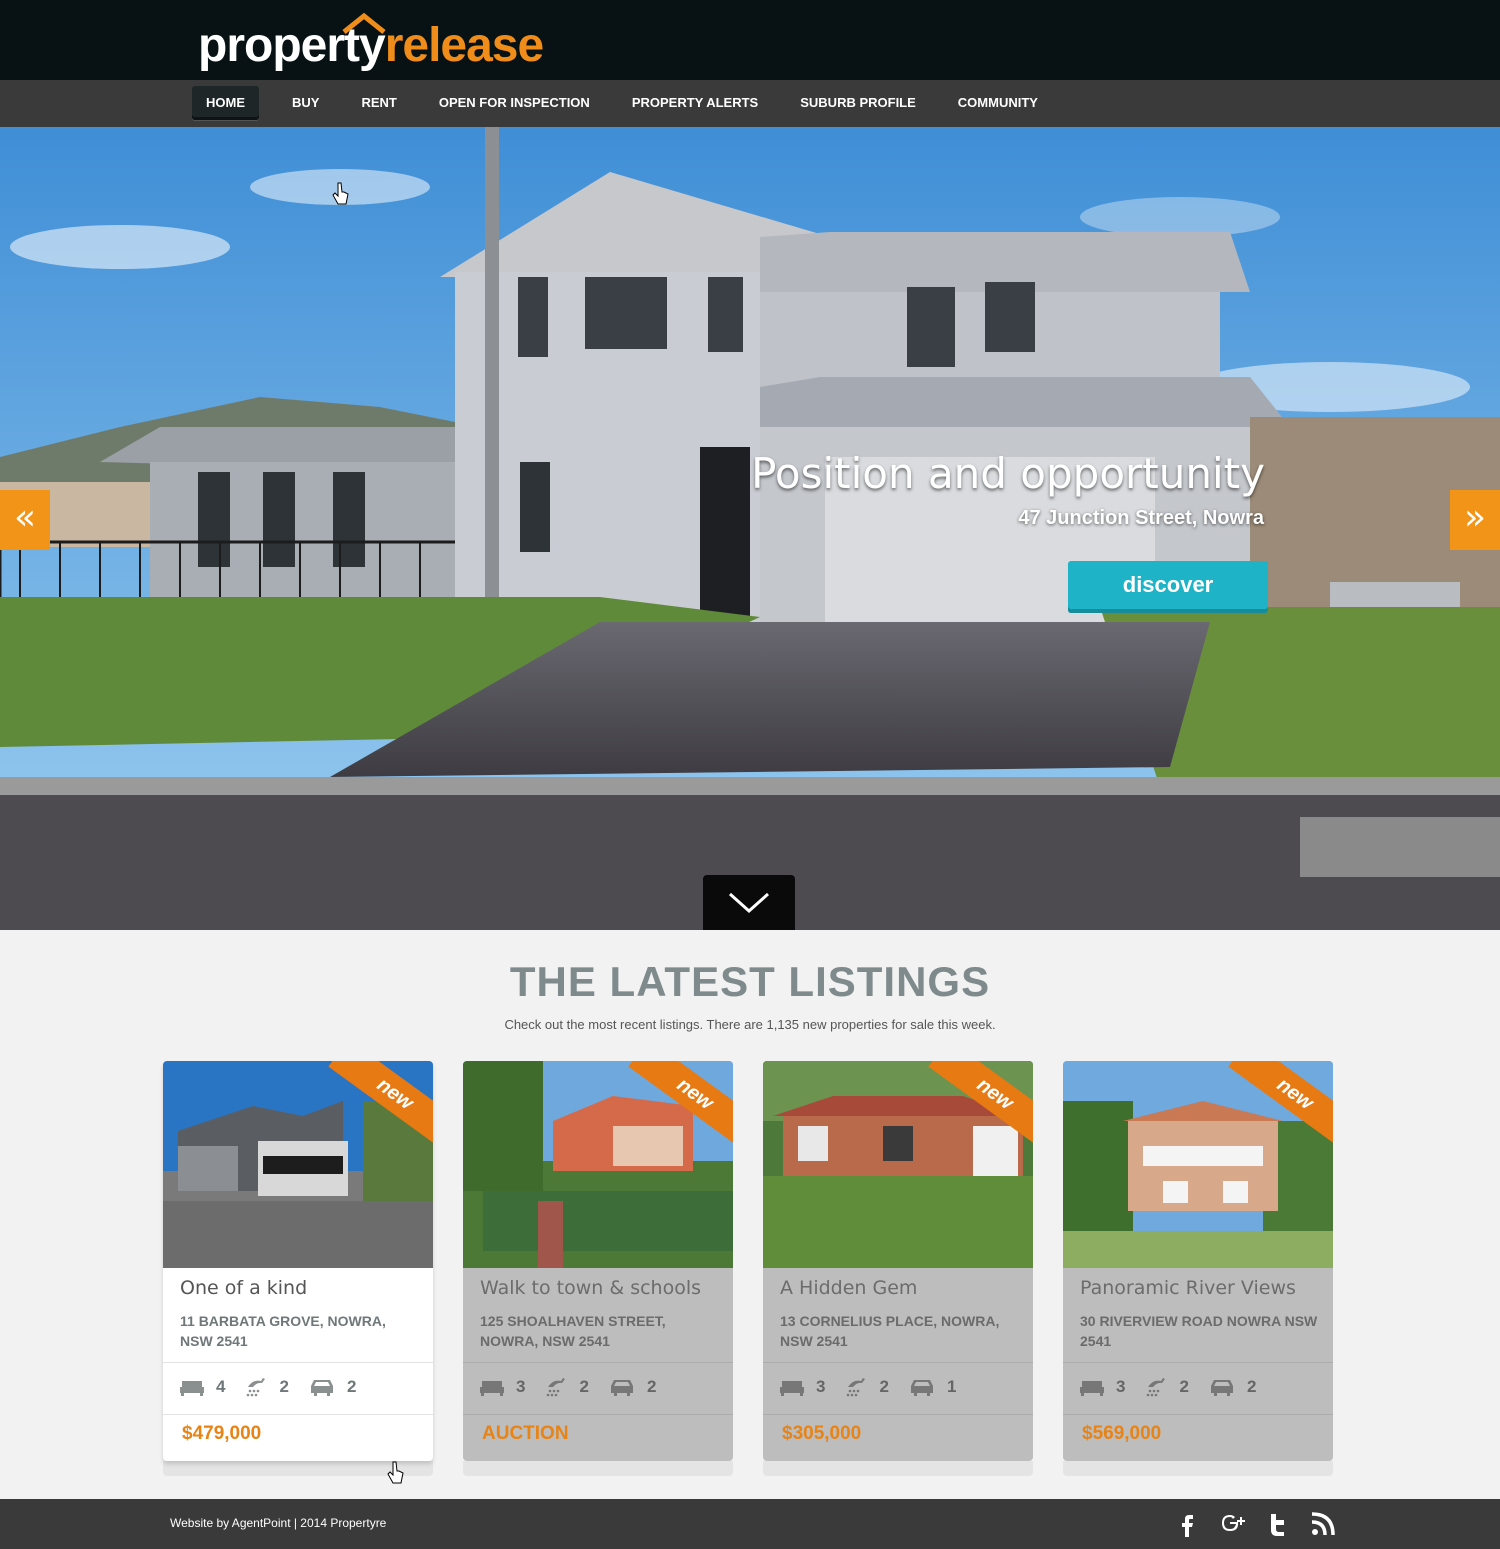 The height and width of the screenshot is (1549, 1500). I want to click on slider-next-button: », so click(1475, 520).